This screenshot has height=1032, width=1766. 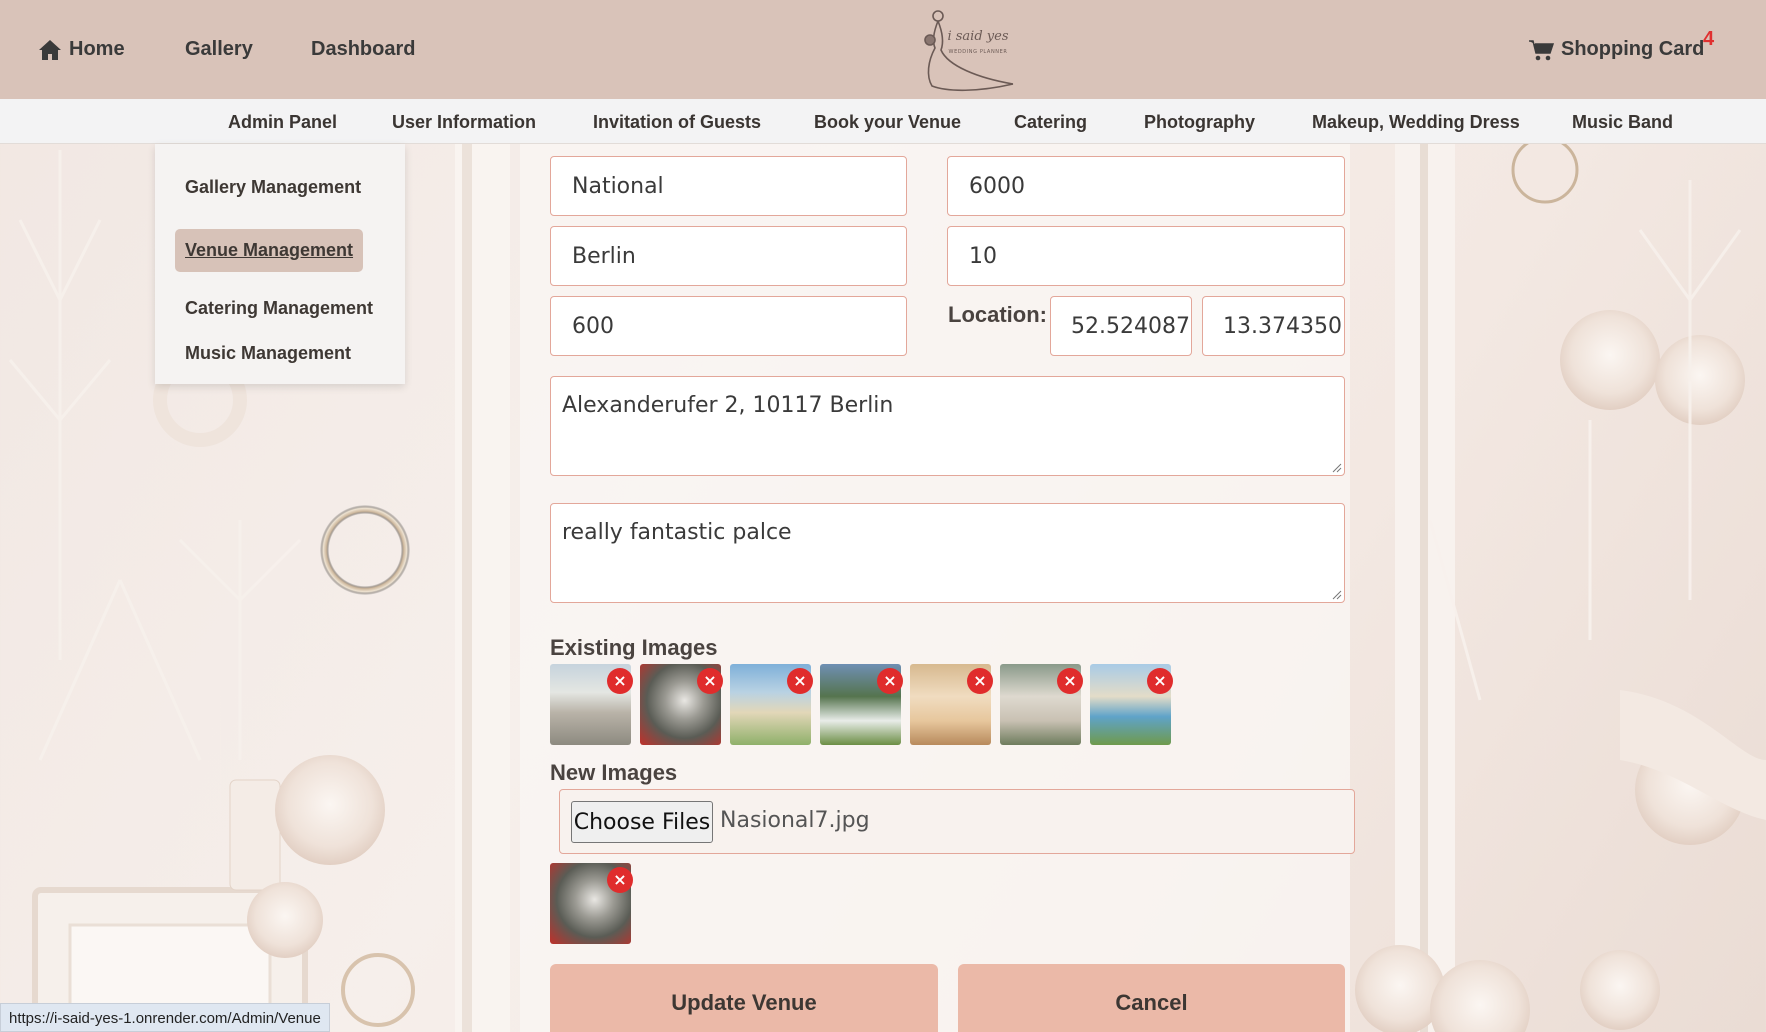 I want to click on svg-text: WEDDING PLANNER, so click(x=978, y=52).